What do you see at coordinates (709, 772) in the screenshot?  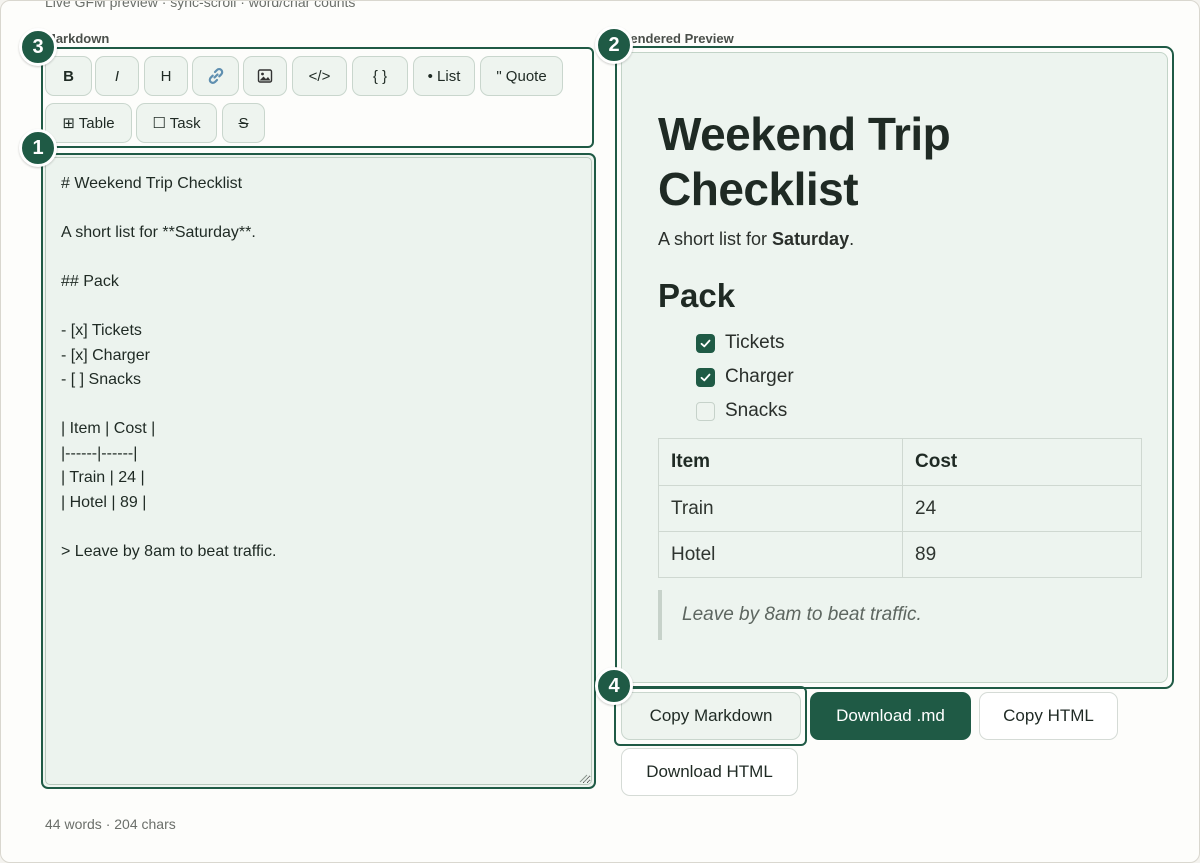 I see `download-html-button: Download HTML` at bounding box center [709, 772].